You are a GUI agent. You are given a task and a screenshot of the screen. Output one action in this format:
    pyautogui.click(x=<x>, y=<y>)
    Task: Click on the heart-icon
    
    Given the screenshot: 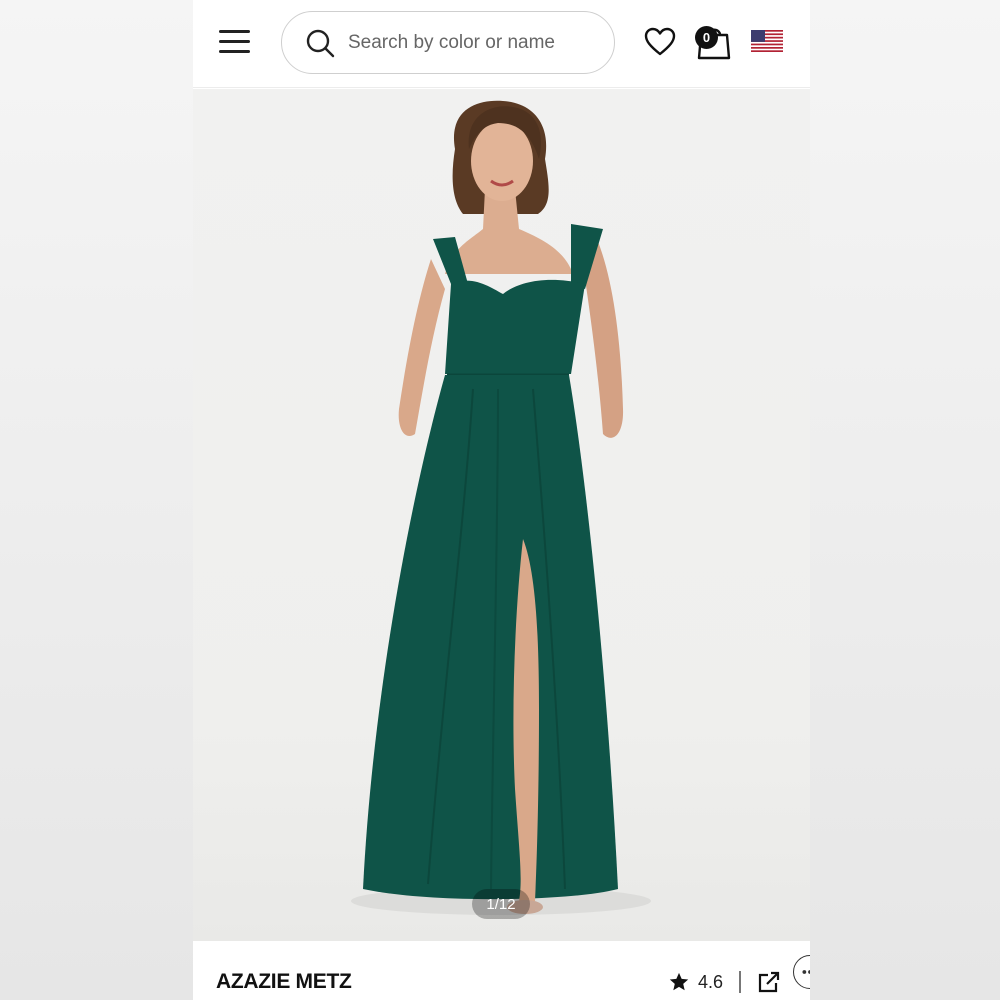 What is the action you would take?
    pyautogui.click(x=660, y=42)
    